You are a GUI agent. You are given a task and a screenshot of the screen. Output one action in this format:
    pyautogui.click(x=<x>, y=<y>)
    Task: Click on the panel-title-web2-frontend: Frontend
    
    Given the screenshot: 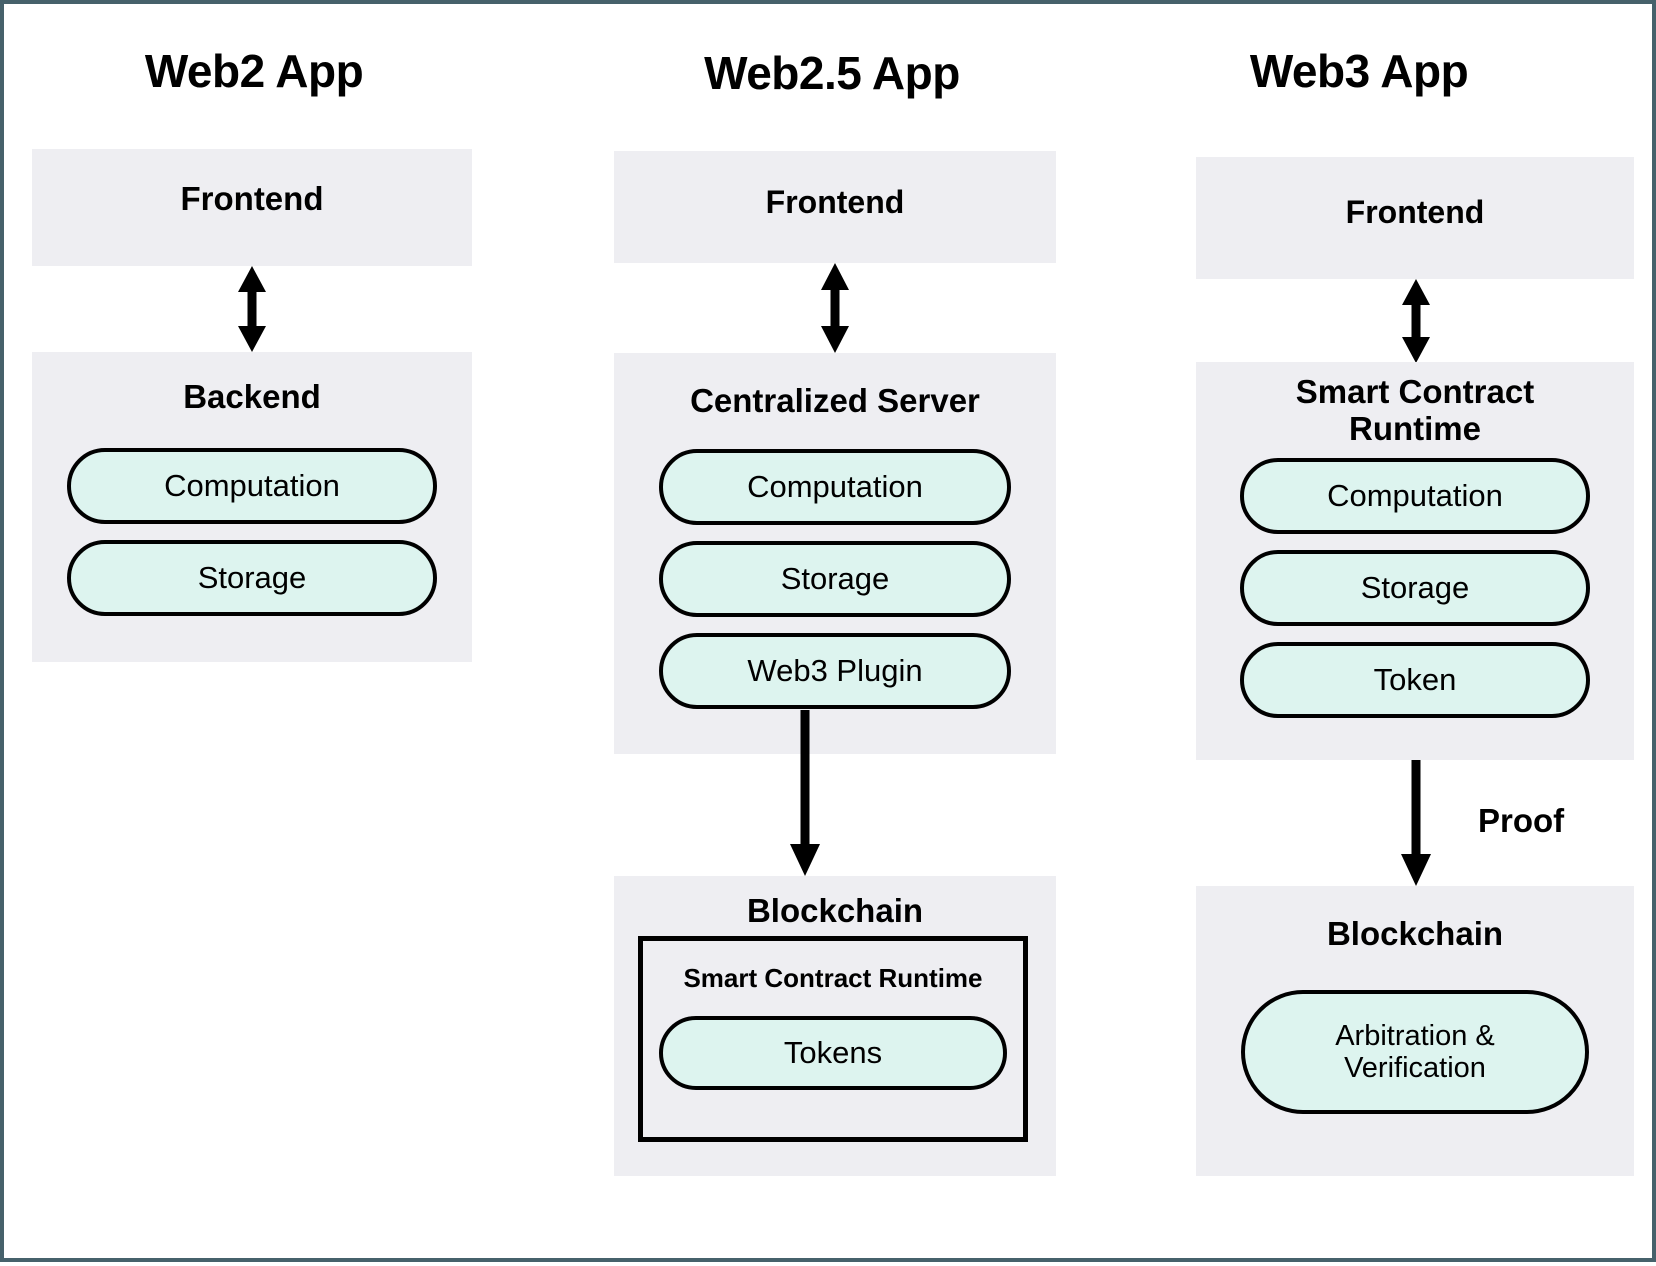 What is the action you would take?
    pyautogui.click(x=252, y=198)
    